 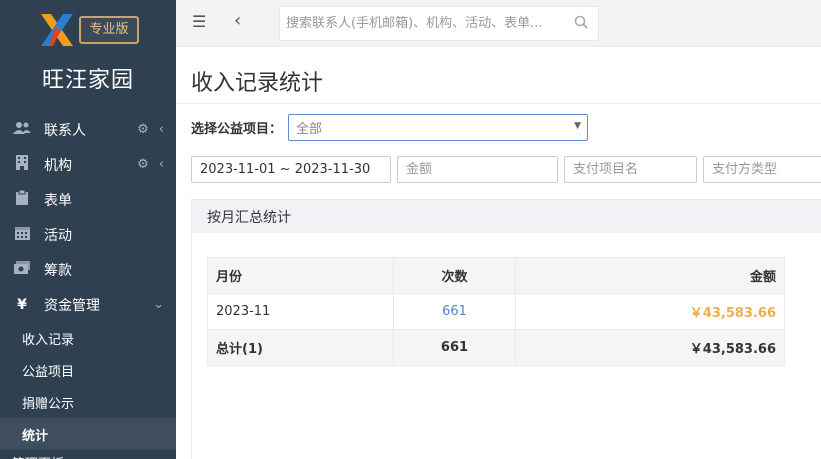 I want to click on search-input, so click(x=420, y=23).